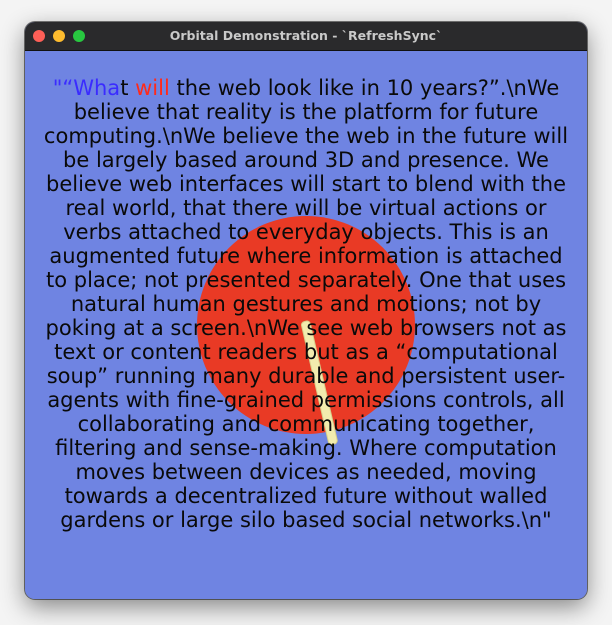 This screenshot has height=625, width=612. I want to click on quote-open: "“, so click(63, 88).